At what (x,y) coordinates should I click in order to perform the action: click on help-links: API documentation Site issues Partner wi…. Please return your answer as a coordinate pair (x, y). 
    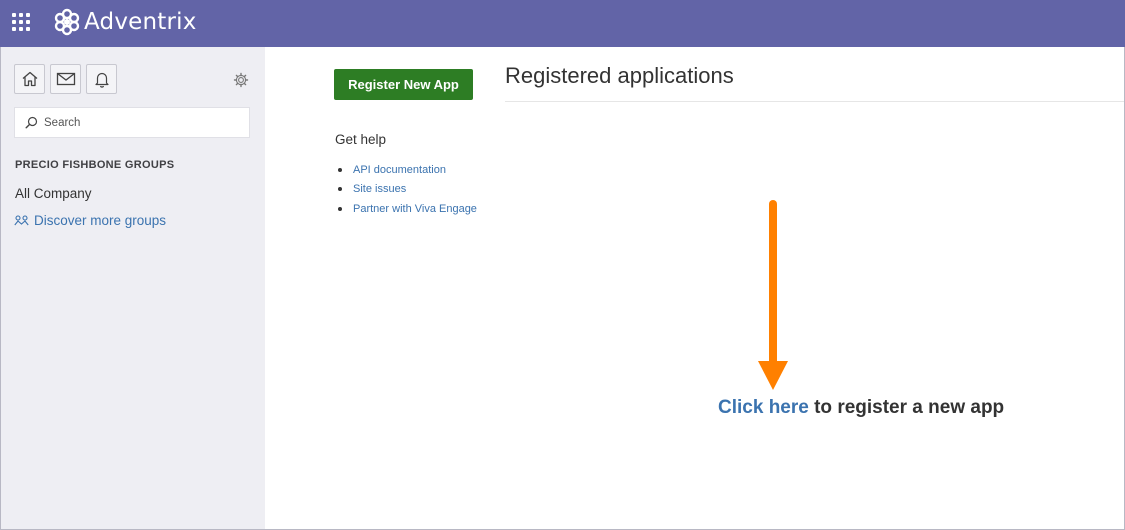
    Looking at the image, I should click on (407, 189).